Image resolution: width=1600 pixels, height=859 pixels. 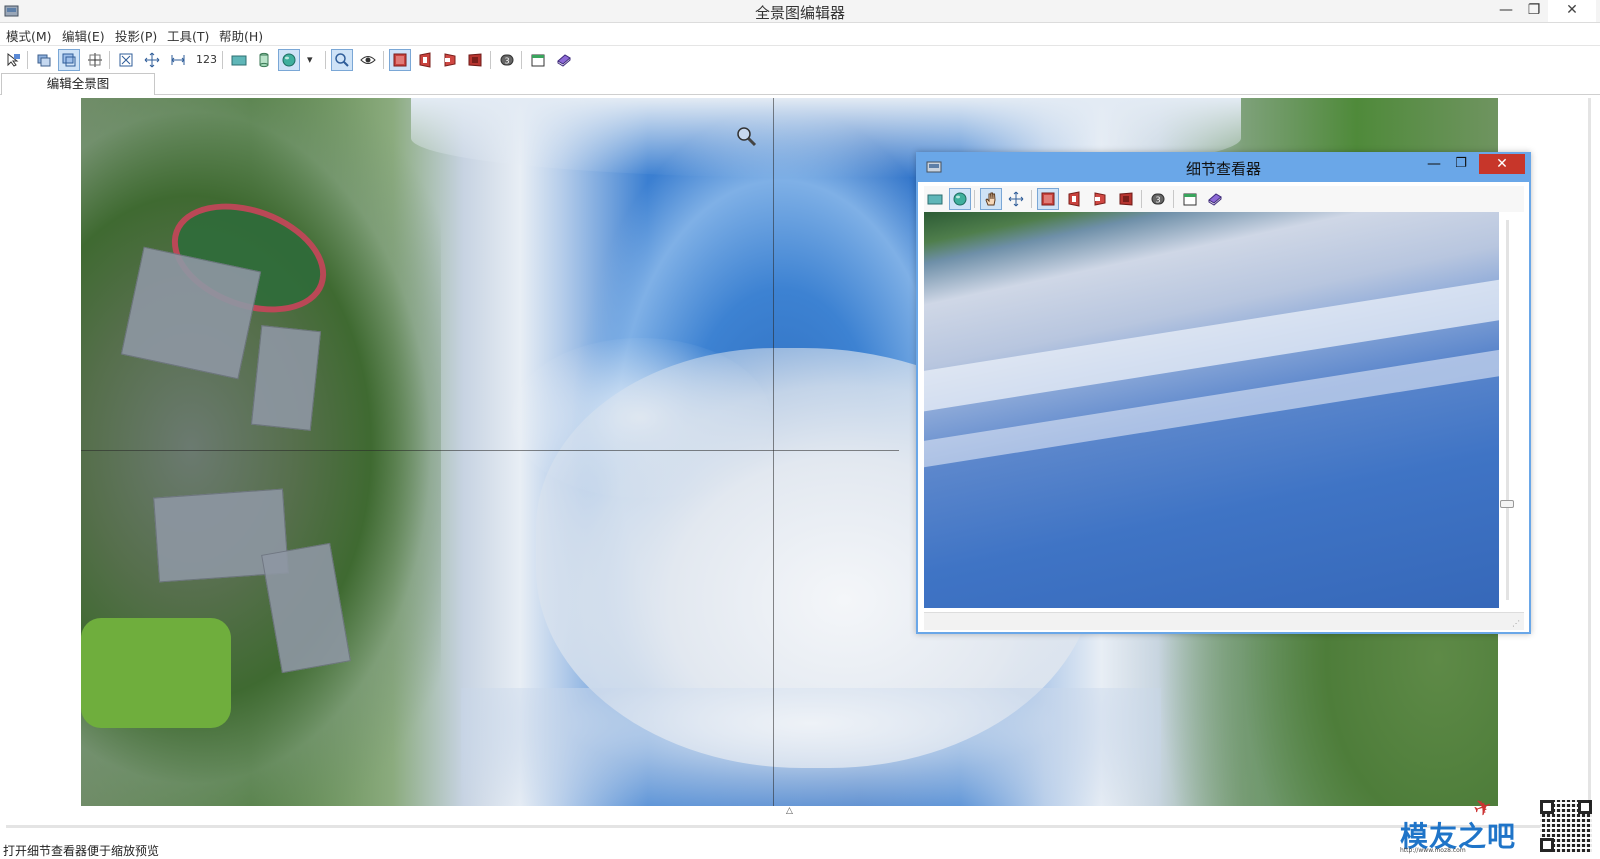 I want to click on fit-view-icon, so click(x=126, y=60).